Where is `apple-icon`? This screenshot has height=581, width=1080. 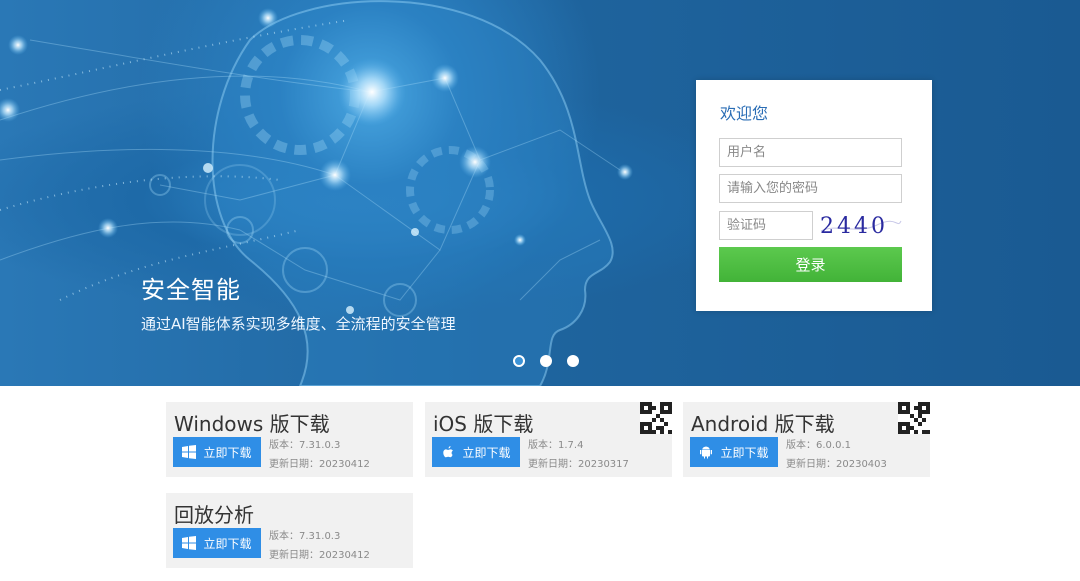
apple-icon is located at coordinates (448, 452).